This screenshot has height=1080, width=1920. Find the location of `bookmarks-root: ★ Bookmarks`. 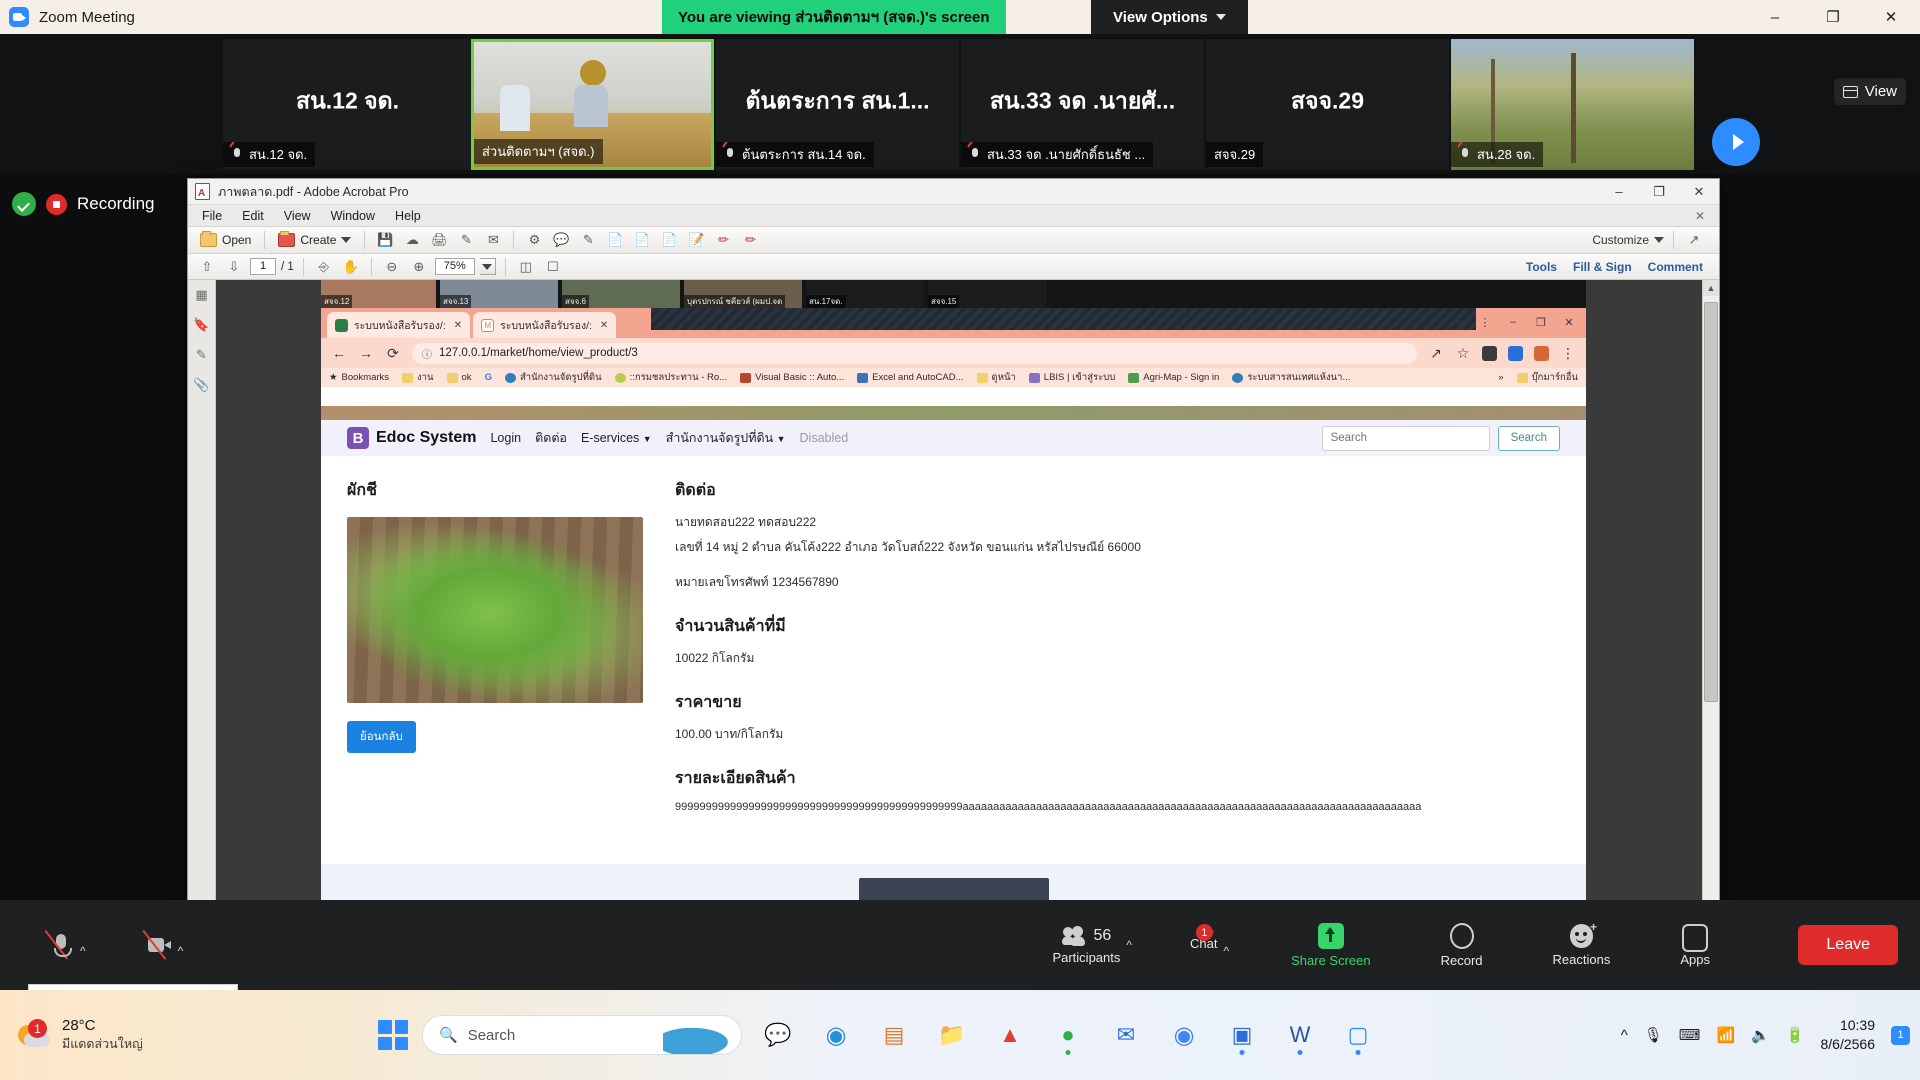

bookmarks-root: ★ Bookmarks is located at coordinates (359, 377).